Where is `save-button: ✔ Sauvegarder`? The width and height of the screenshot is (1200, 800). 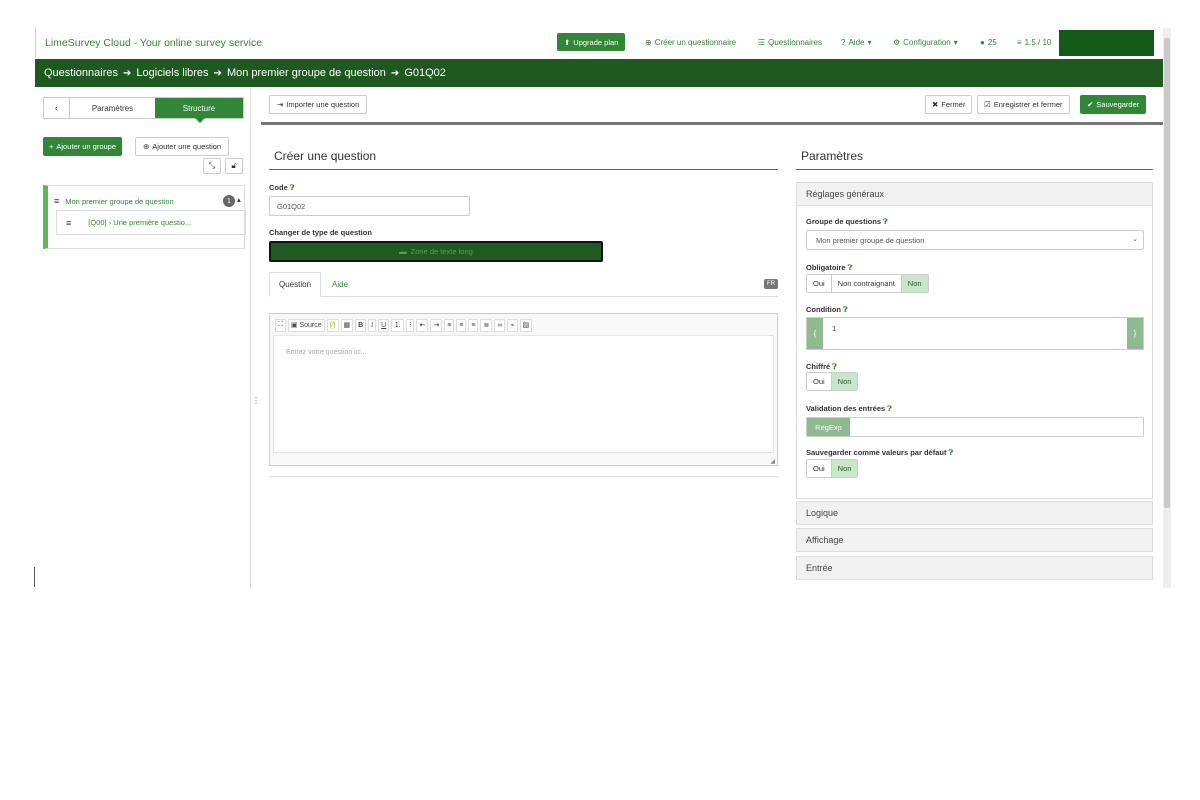
save-button: ✔ Sauvegarder is located at coordinates (1113, 104).